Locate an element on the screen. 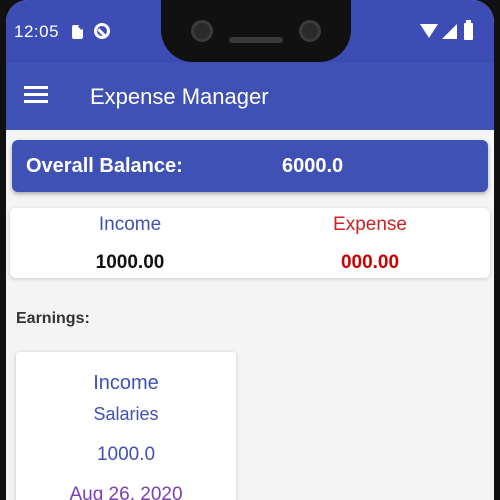 This screenshot has height=500, width=500. earning-date: Aug 26, 2020 is located at coordinates (126, 492).